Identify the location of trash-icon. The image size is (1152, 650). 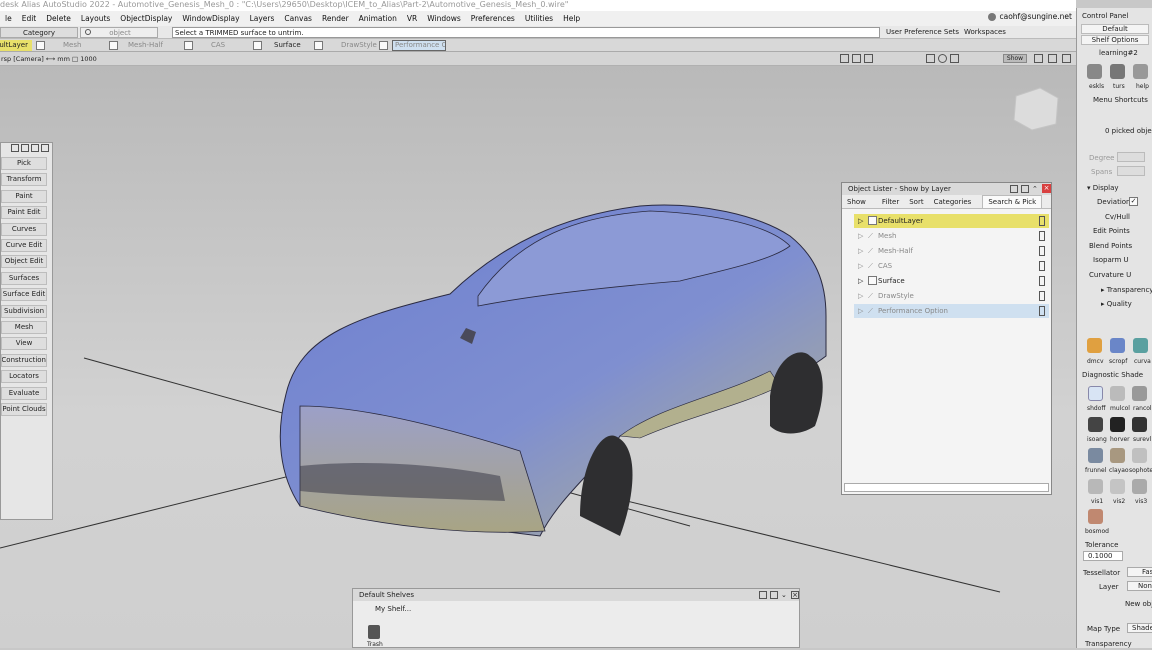
(374, 632).